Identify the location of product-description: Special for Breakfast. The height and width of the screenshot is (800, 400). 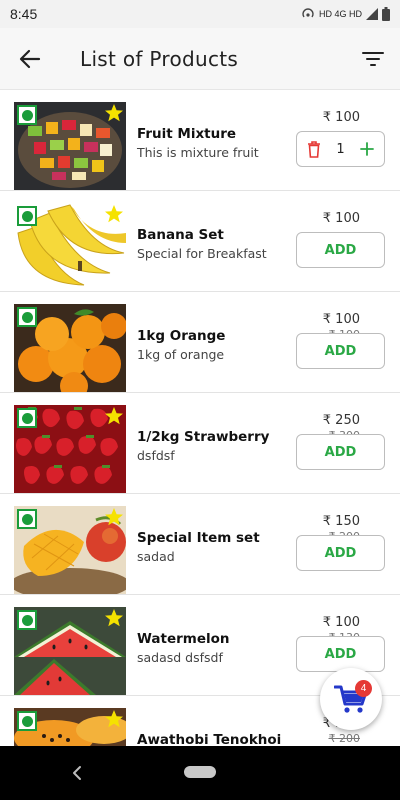
(202, 253).